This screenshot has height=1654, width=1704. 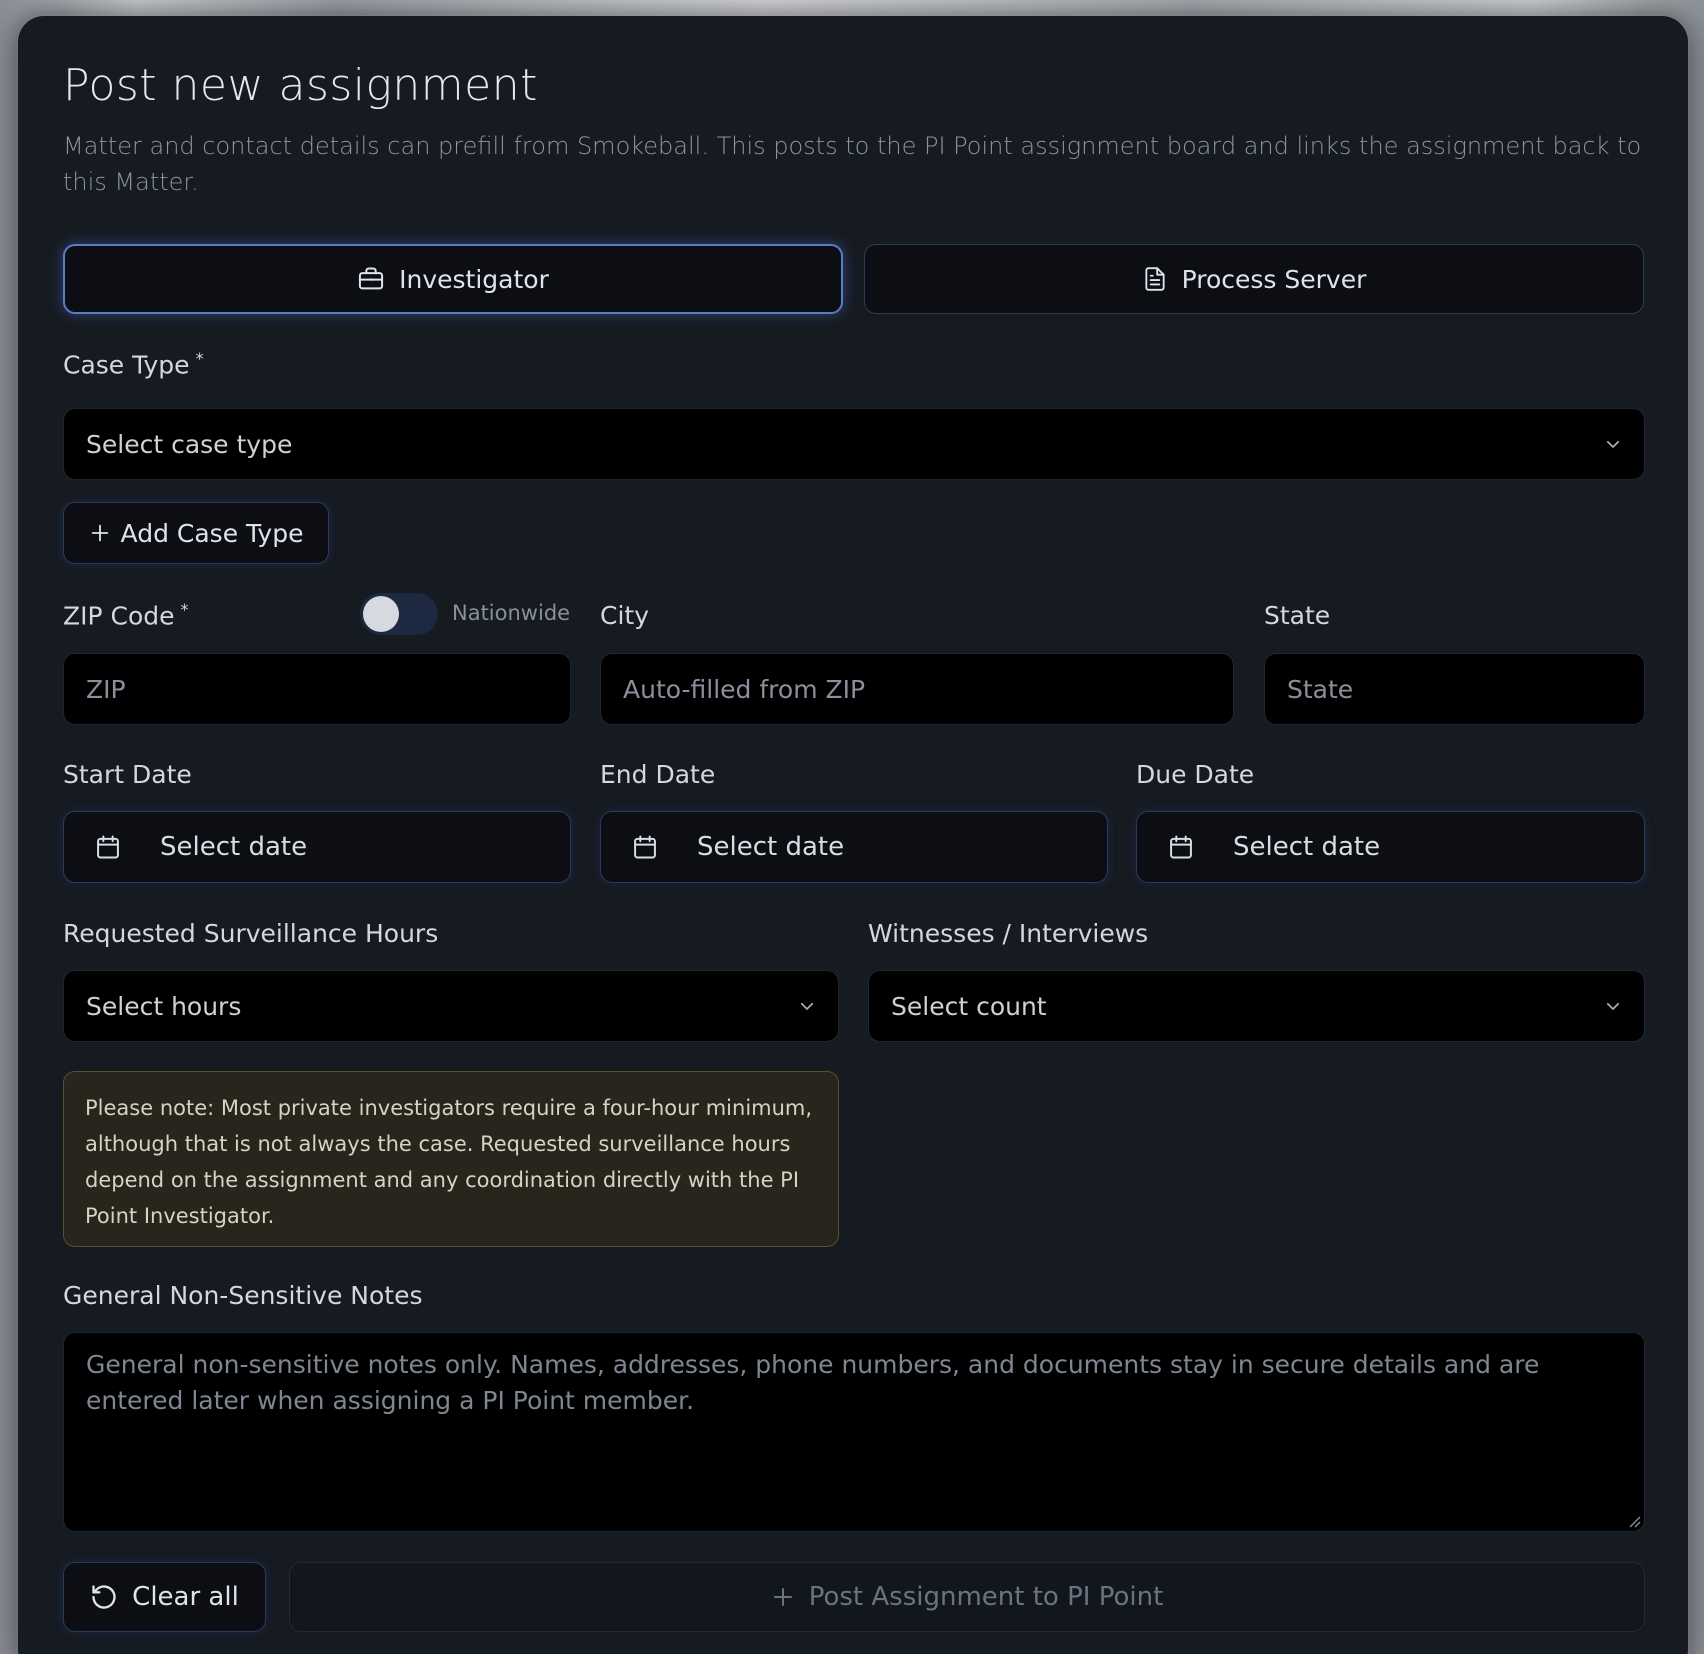 I want to click on notes-label: General Non-Sensitive Notes, so click(x=243, y=1295).